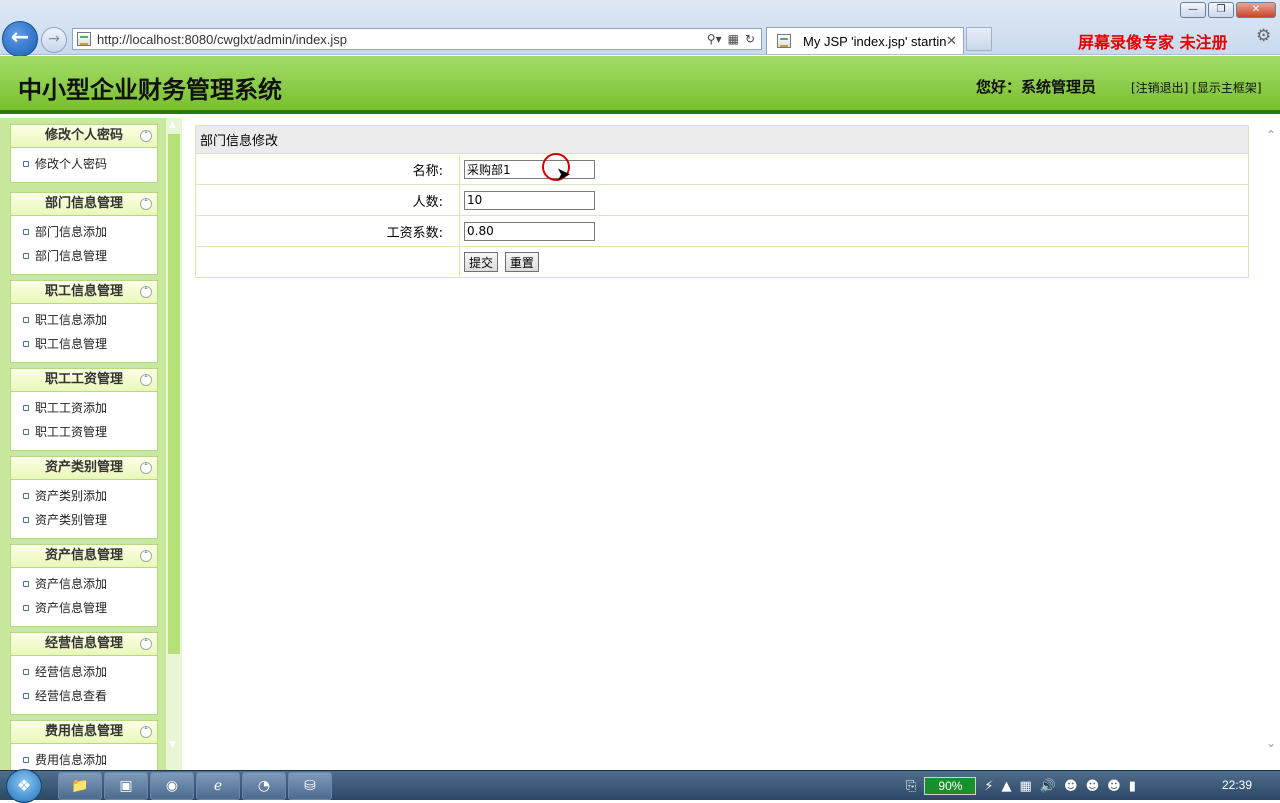 This screenshot has width=1280, height=803. Describe the element at coordinates (1007, 786) in the screenshot. I see `tray-expand-icon: ▲` at that location.